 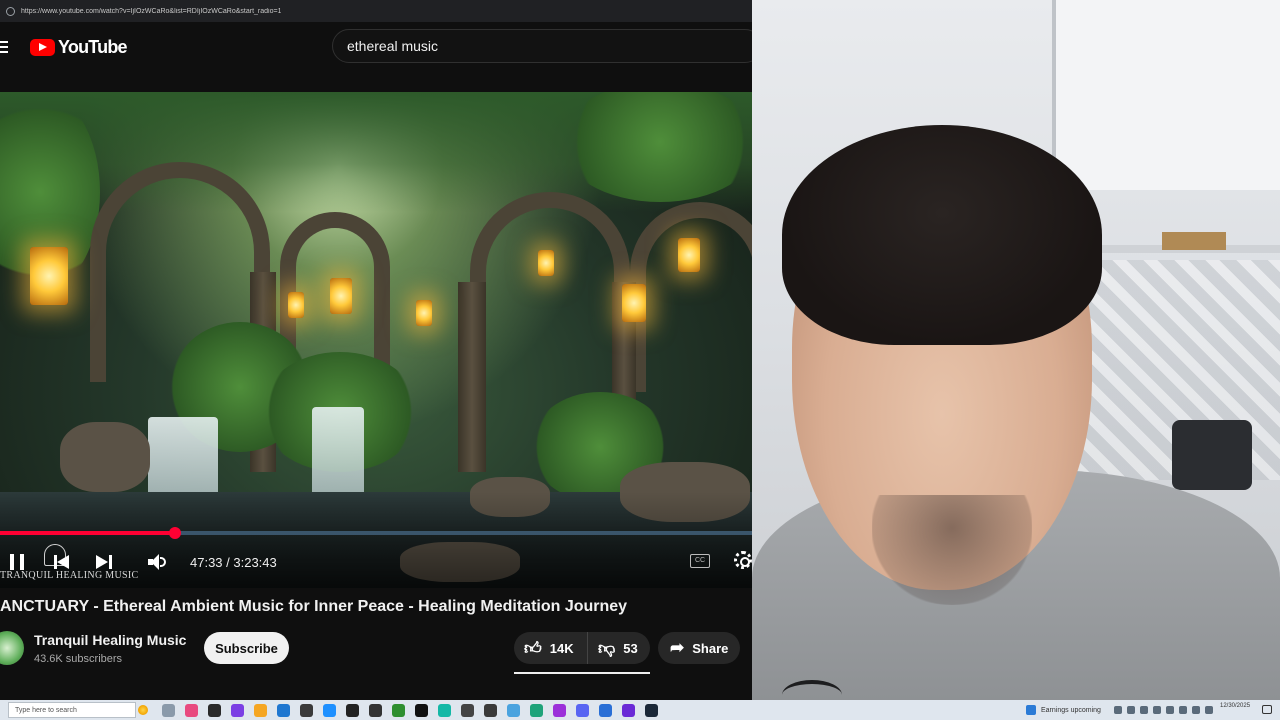 I want to click on subscribe-button: Subscribe, so click(x=246, y=648).